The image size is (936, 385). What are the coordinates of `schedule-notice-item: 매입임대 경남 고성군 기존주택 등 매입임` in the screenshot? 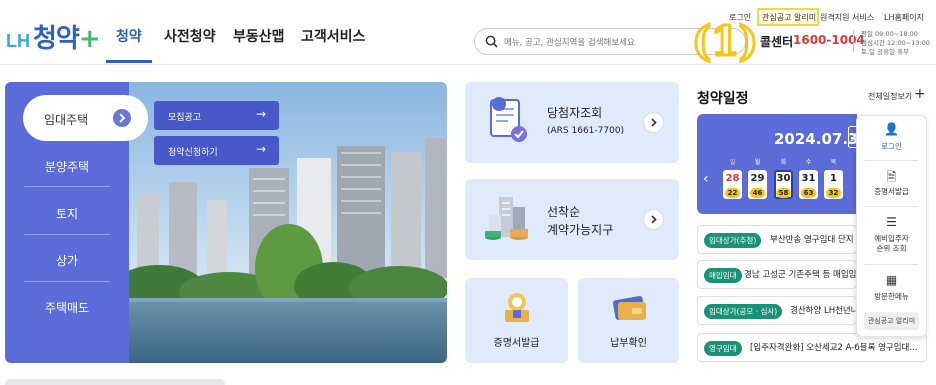 It's located at (777, 274).